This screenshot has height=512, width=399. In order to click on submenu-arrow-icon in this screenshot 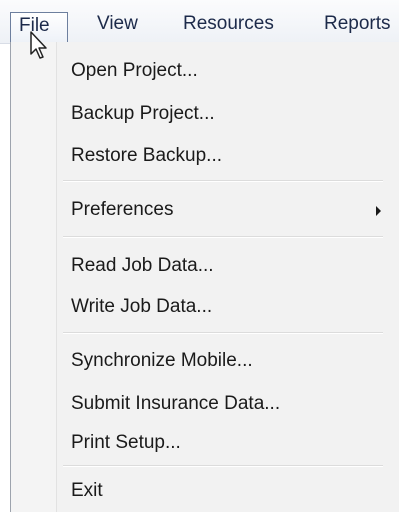, I will do `click(378, 211)`.